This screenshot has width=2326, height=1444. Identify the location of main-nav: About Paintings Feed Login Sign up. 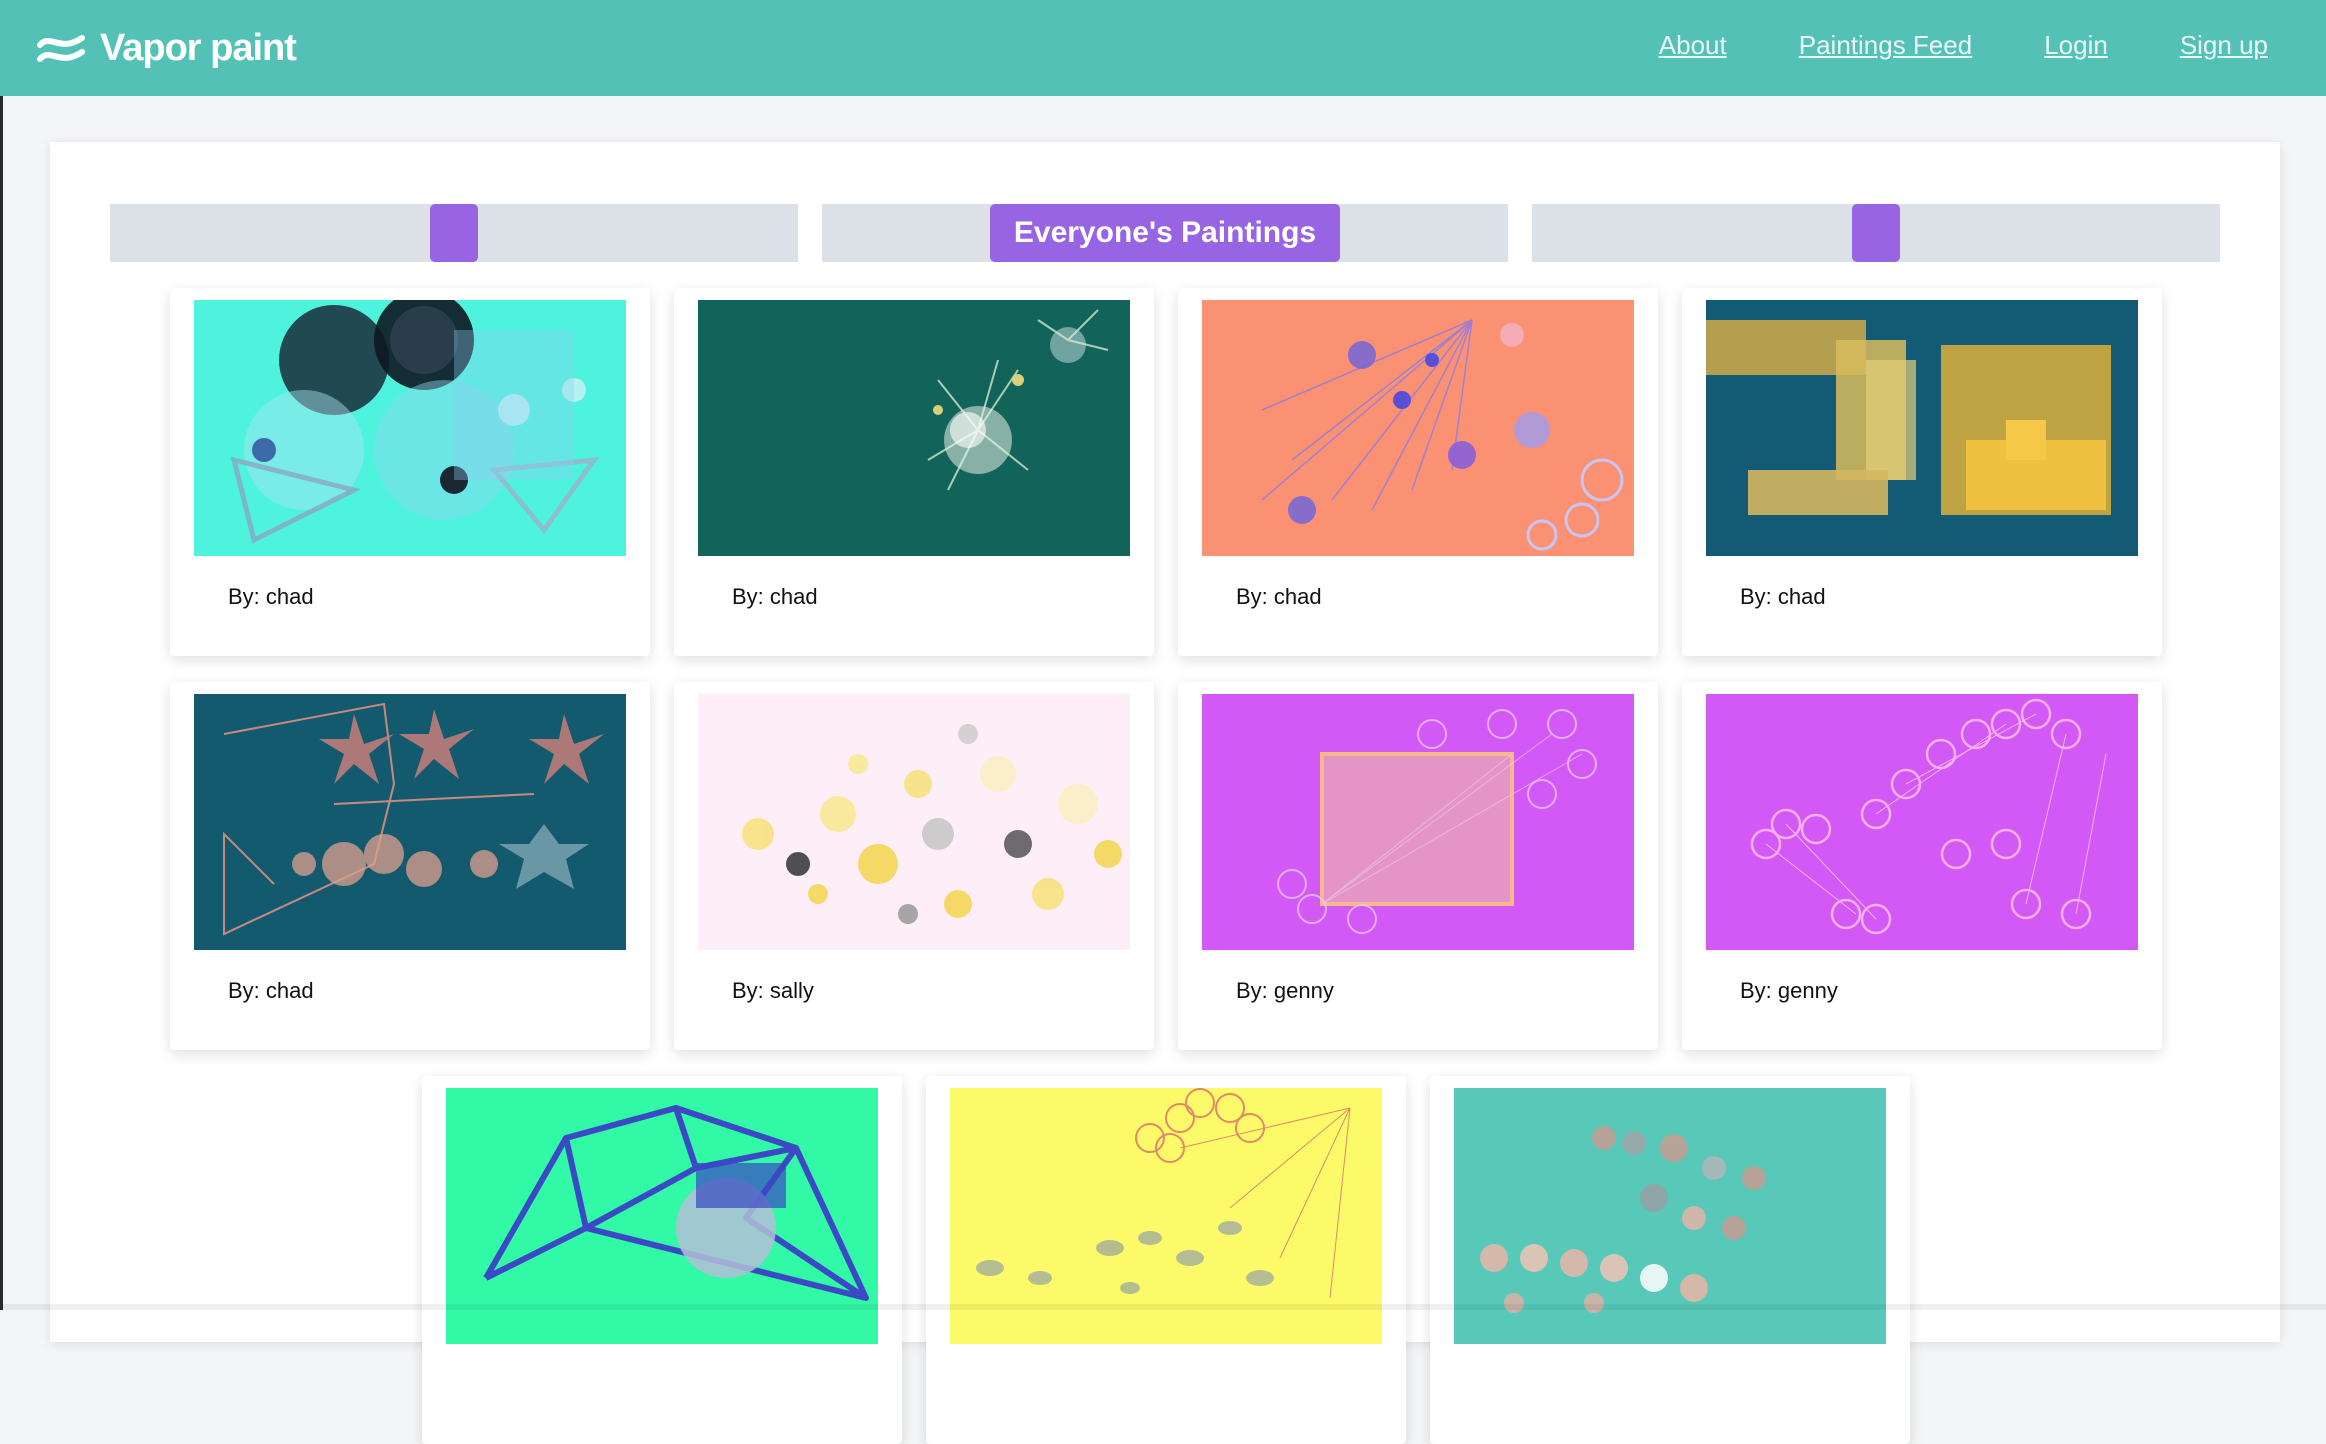
(1963, 45).